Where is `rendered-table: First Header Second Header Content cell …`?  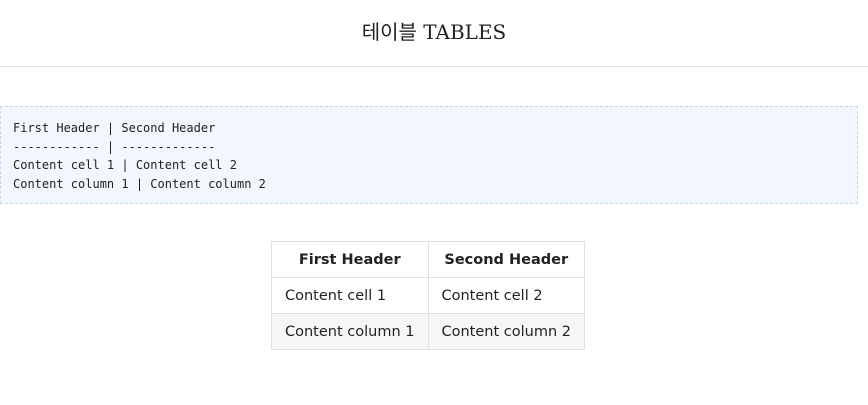
rendered-table: First Header Second Header Content cell … is located at coordinates (428, 295).